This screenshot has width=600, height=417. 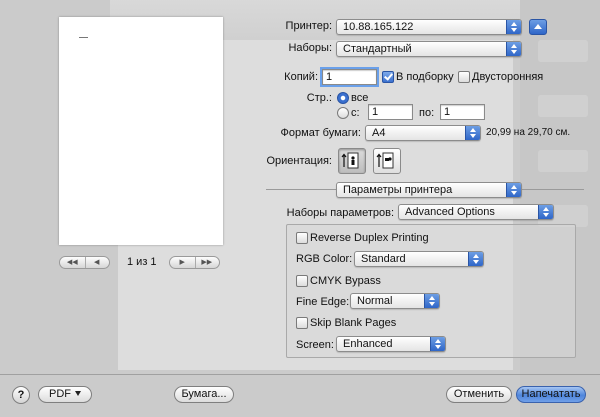 I want to click on pages-from-value: 1, so click(x=375, y=112).